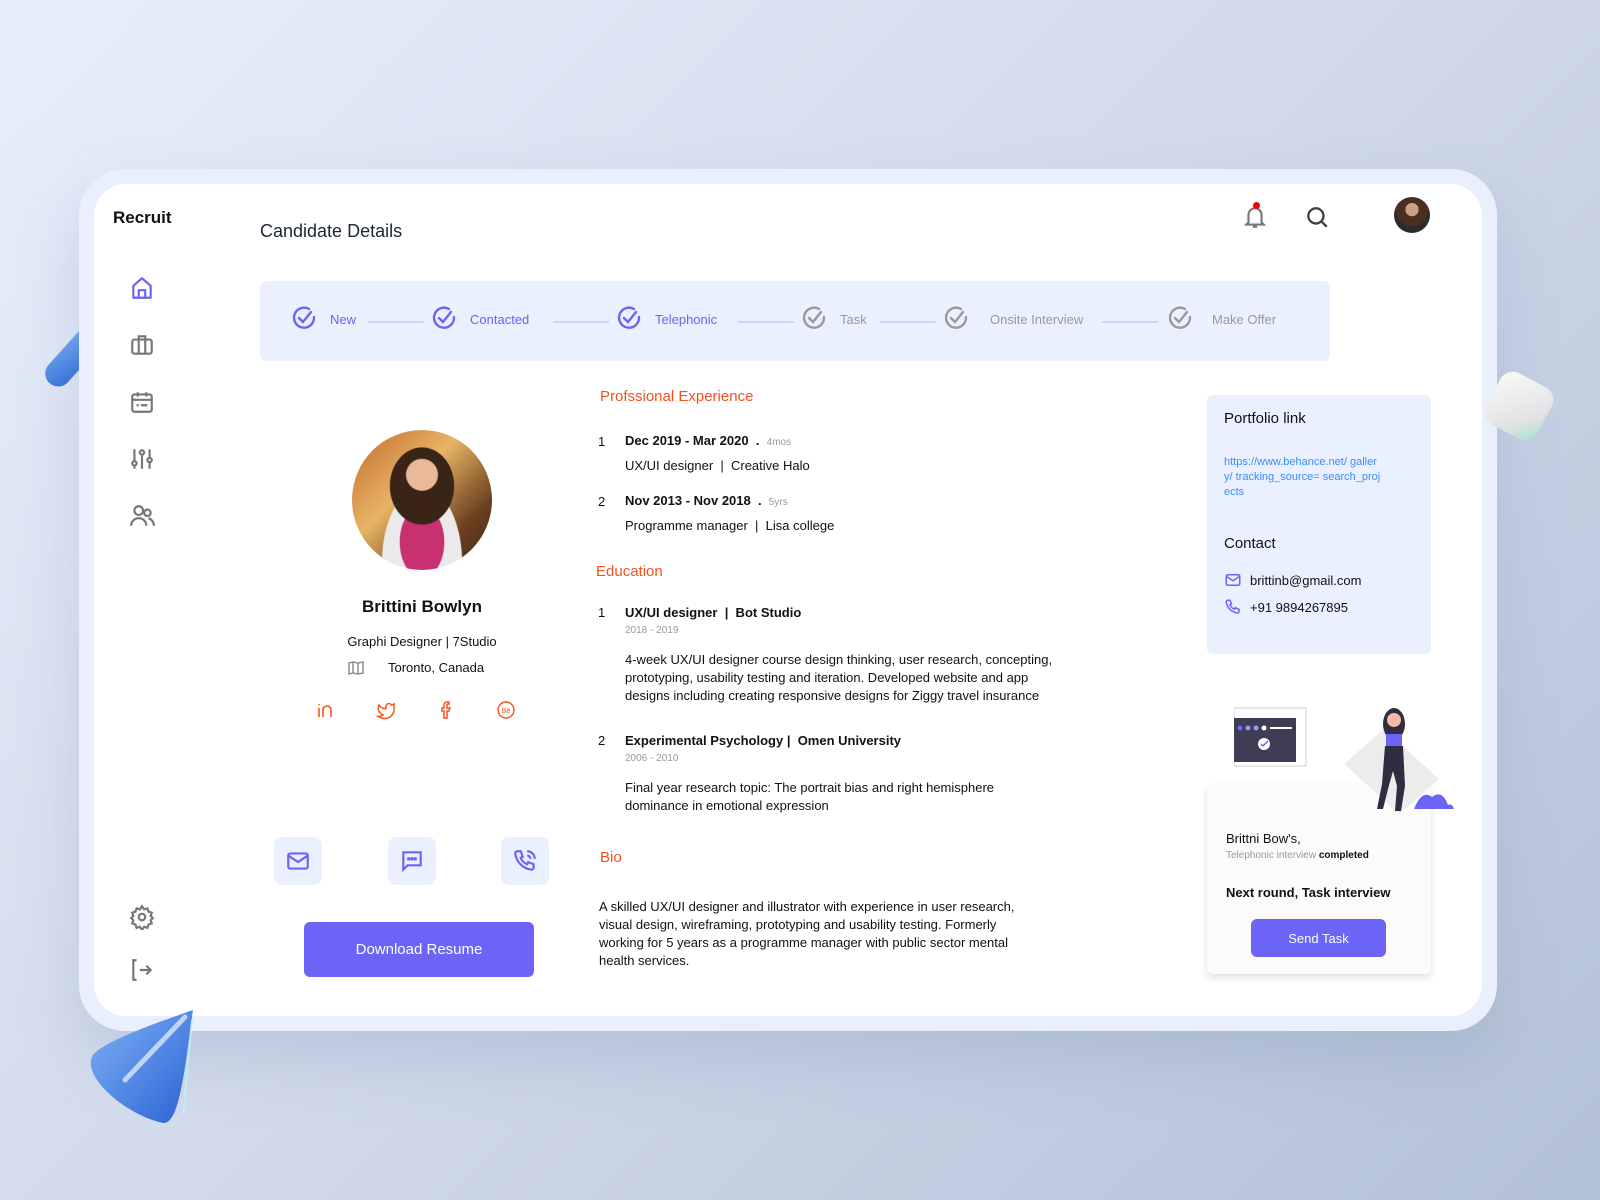  Describe the element at coordinates (500, 319) in the screenshot. I see `step-label: Contacted` at that location.